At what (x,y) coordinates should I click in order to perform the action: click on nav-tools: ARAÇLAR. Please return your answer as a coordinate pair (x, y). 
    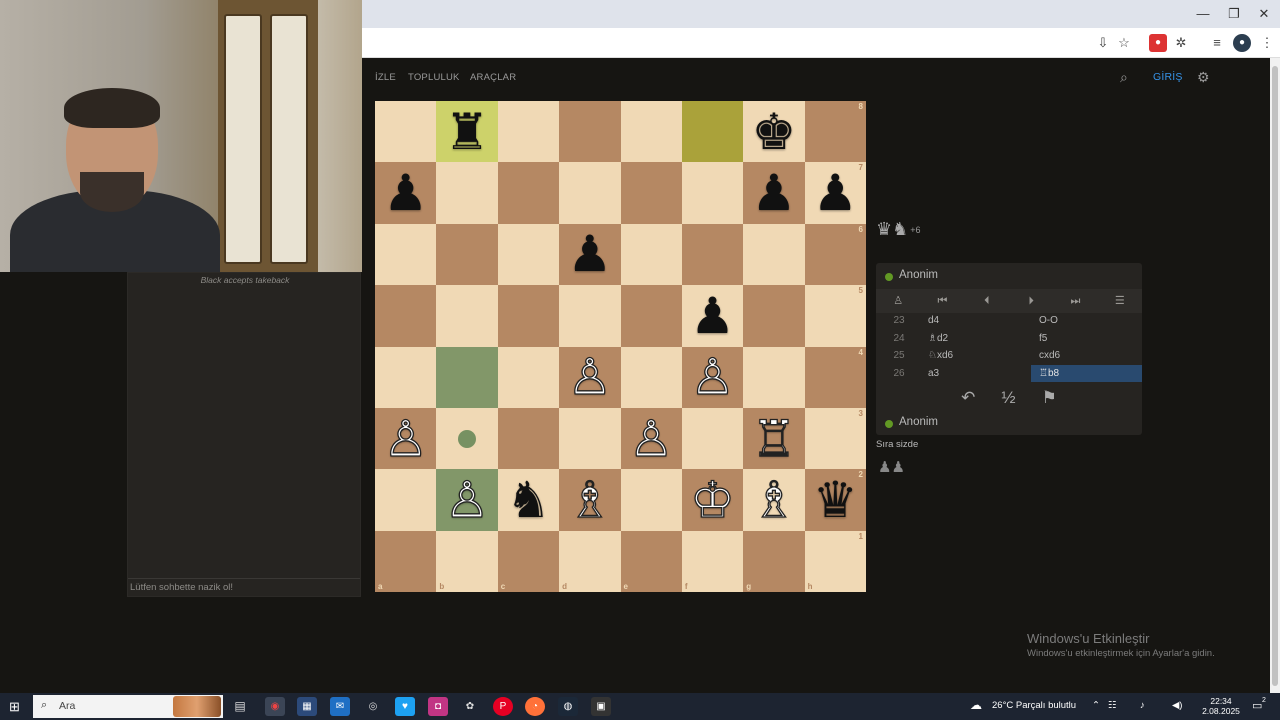
    Looking at the image, I should click on (493, 77).